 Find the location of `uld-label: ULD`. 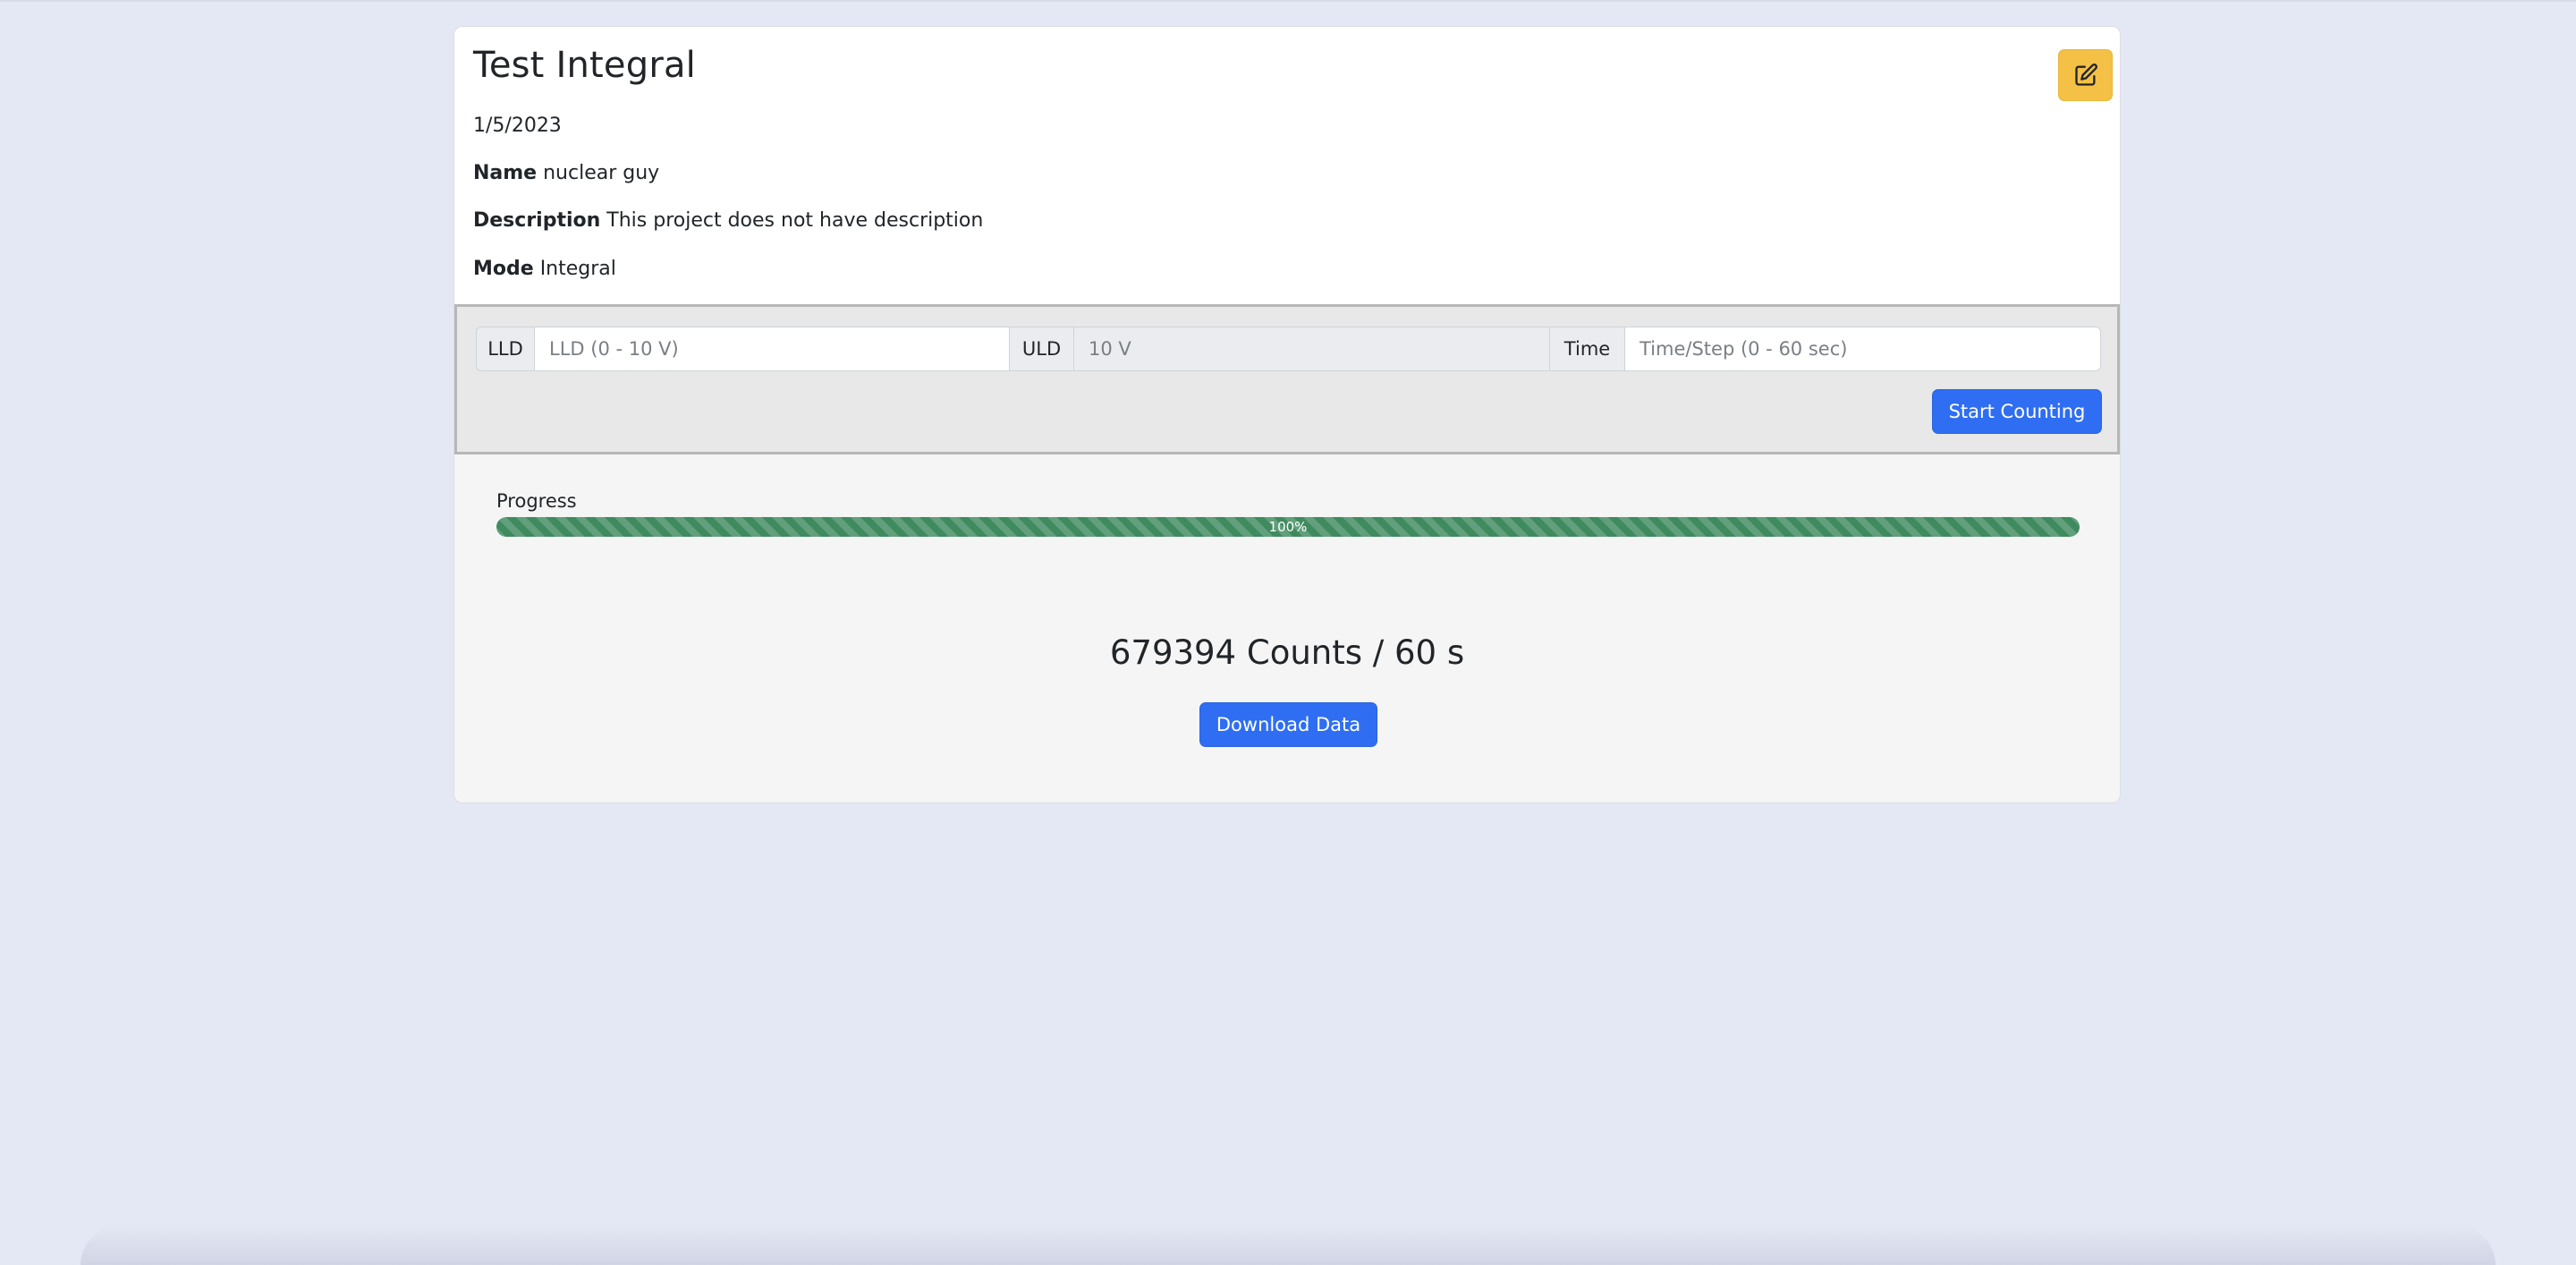

uld-label: ULD is located at coordinates (1042, 349).